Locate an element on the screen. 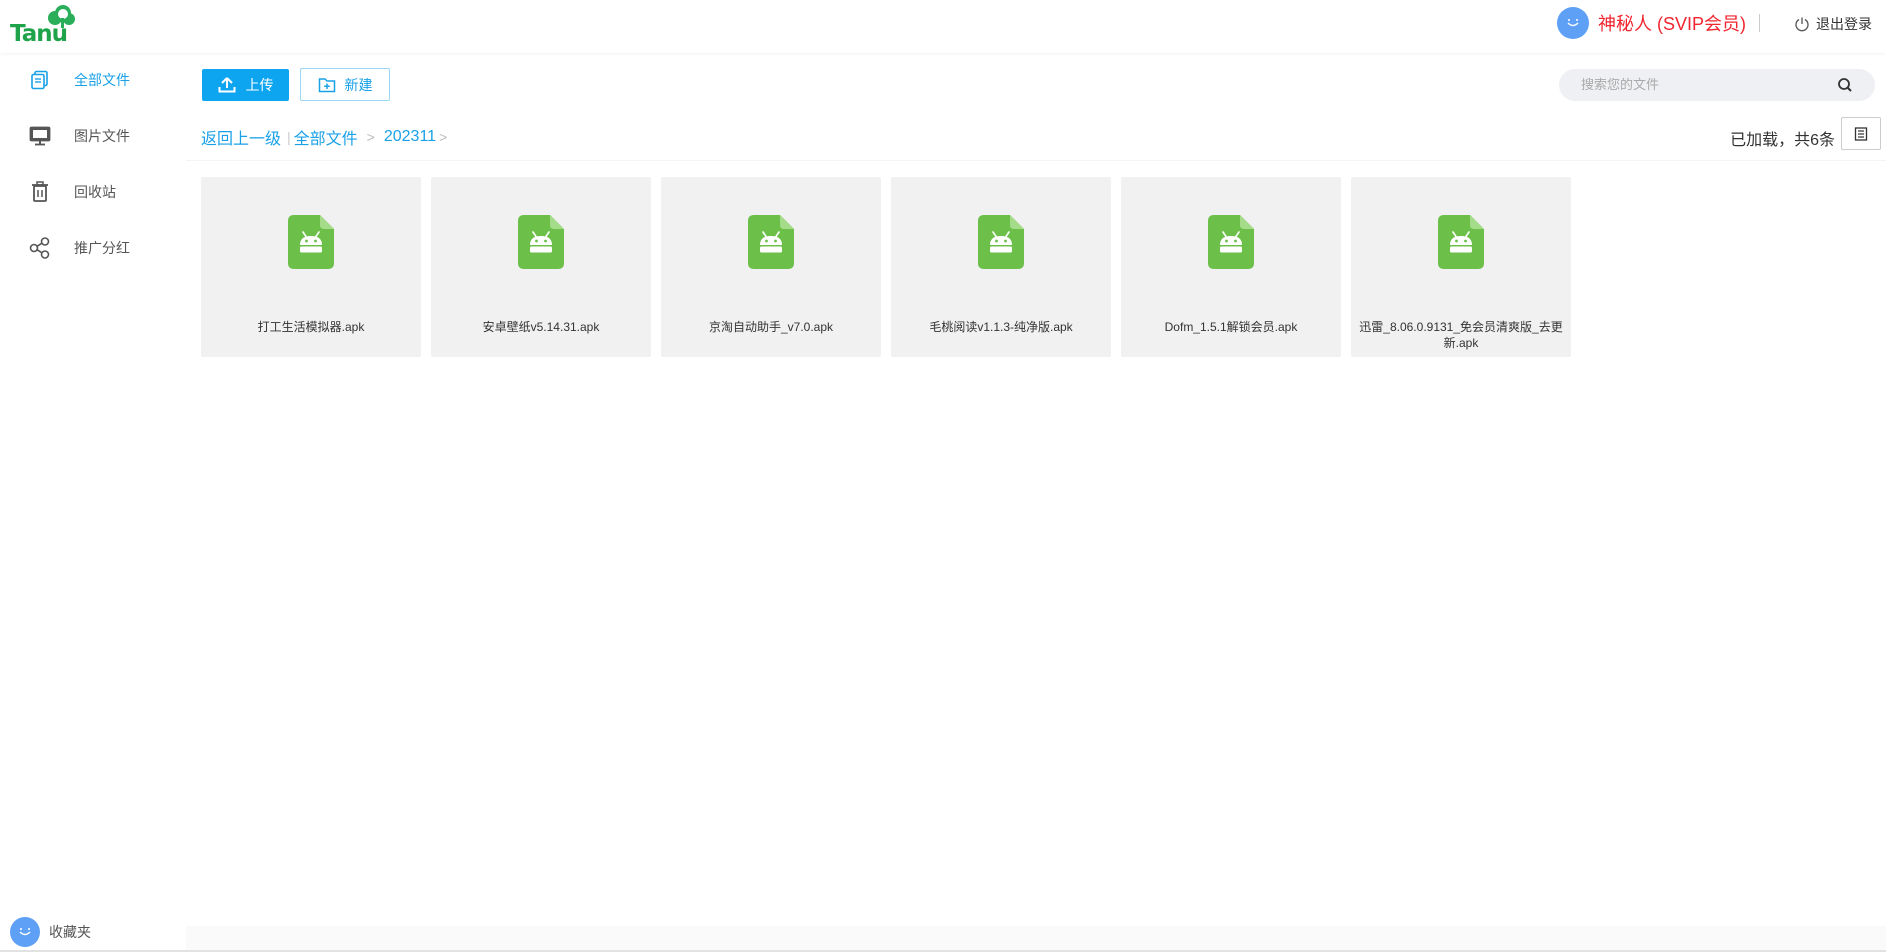  favorites-label: 收藏夹 is located at coordinates (70, 933).